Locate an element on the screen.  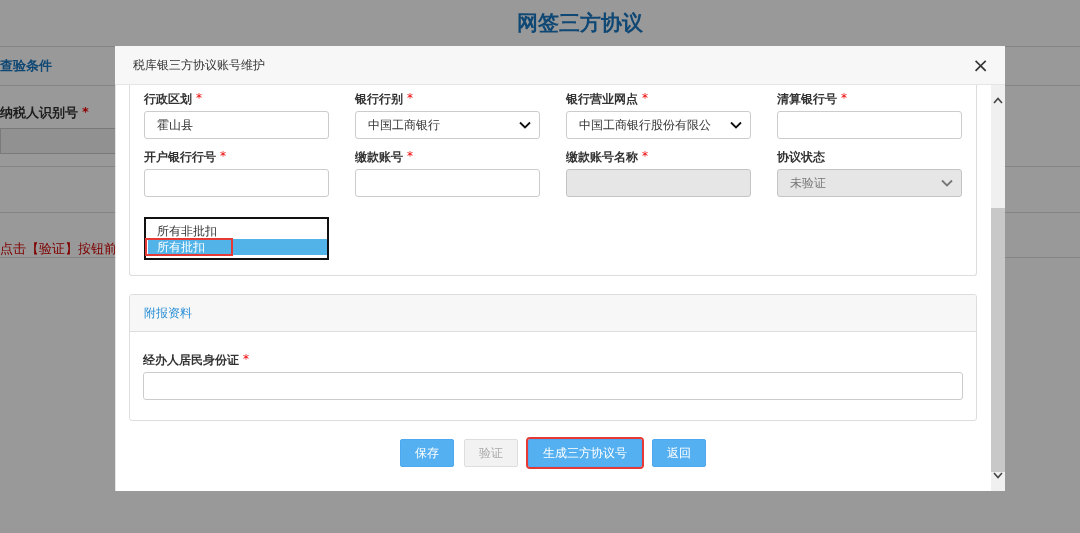
input-field: 霍山县 is located at coordinates (236, 125).